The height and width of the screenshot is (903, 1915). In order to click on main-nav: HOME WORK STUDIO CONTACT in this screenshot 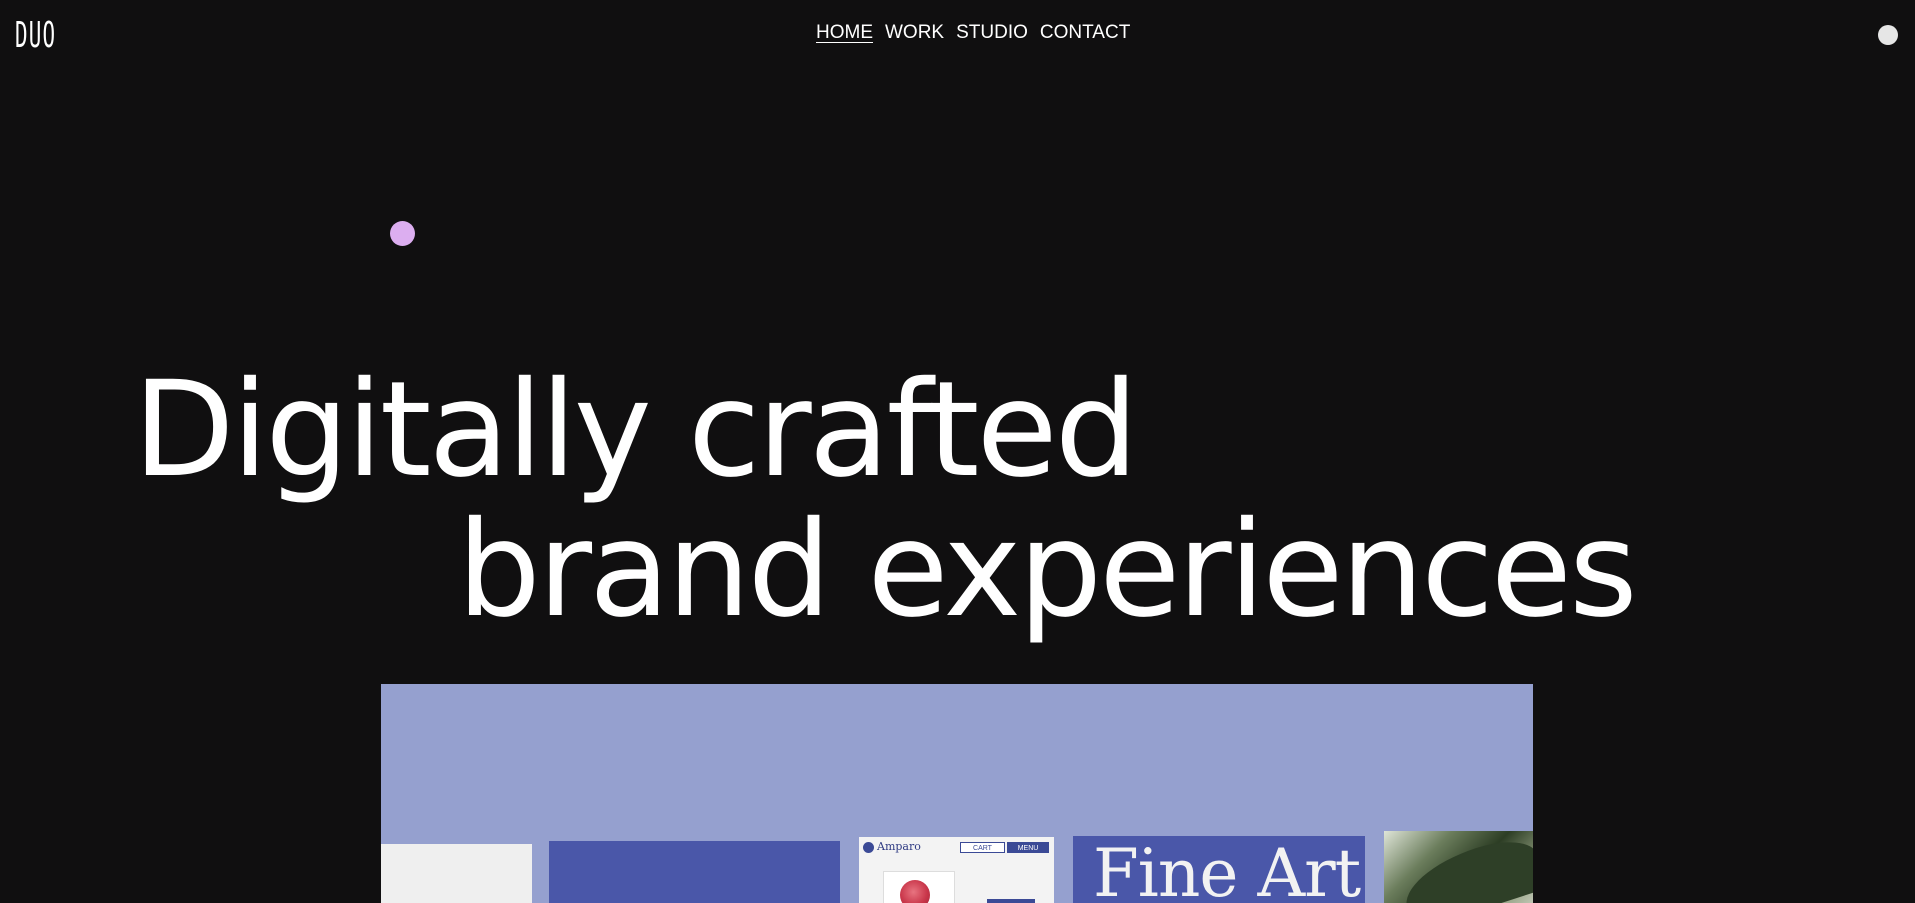, I will do `click(973, 33)`.